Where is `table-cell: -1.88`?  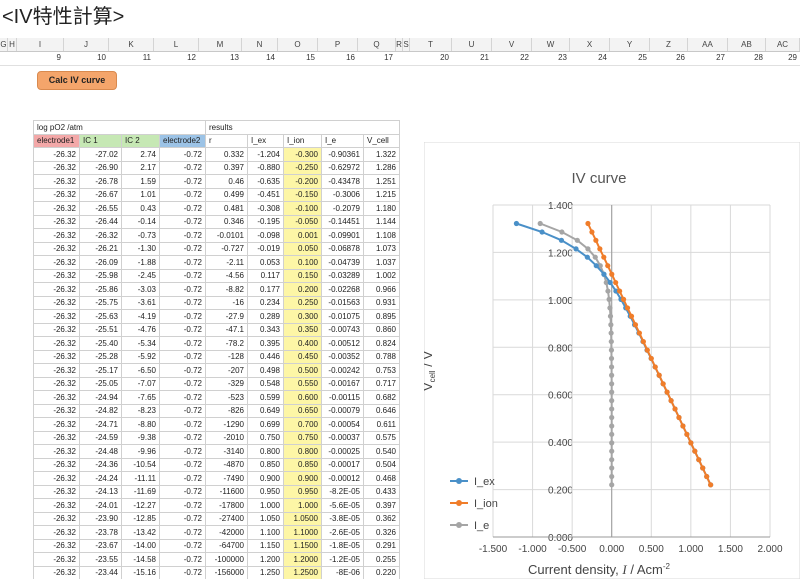 table-cell: -1.88 is located at coordinates (140, 262).